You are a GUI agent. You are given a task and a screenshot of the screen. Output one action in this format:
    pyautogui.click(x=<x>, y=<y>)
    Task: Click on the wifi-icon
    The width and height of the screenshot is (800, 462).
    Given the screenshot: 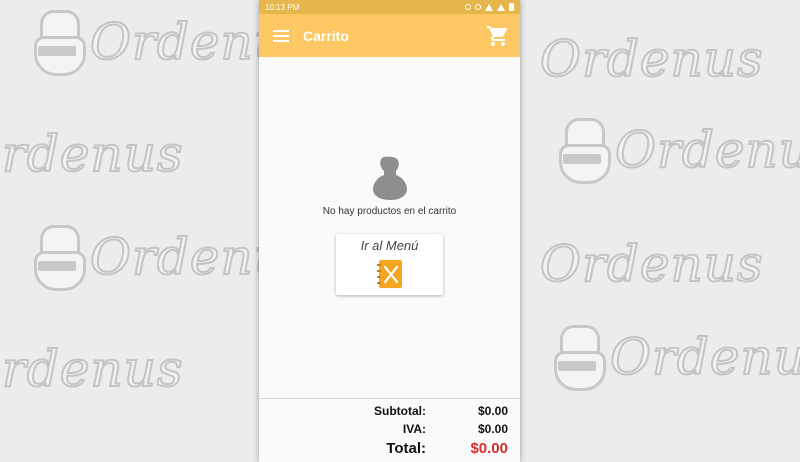 What is the action you would take?
    pyautogui.click(x=489, y=7)
    